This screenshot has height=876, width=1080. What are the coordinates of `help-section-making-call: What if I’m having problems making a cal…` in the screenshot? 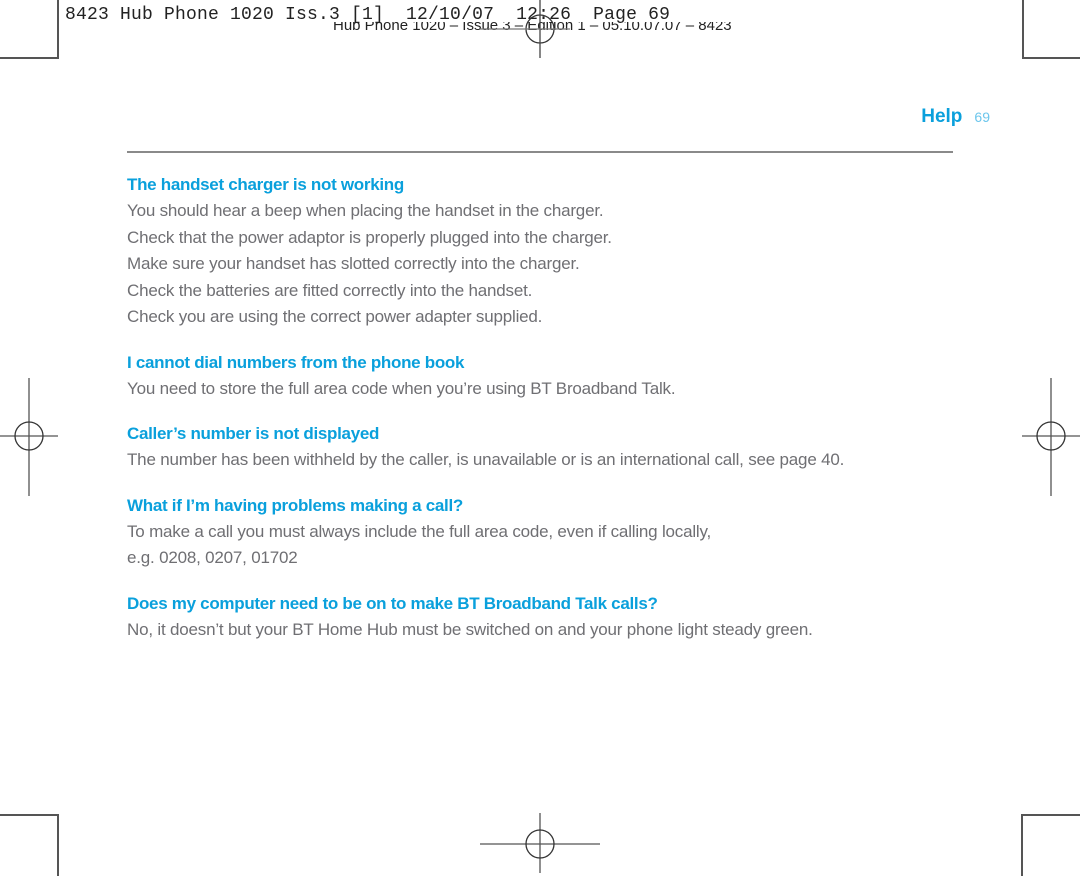 It's located at (542, 532).